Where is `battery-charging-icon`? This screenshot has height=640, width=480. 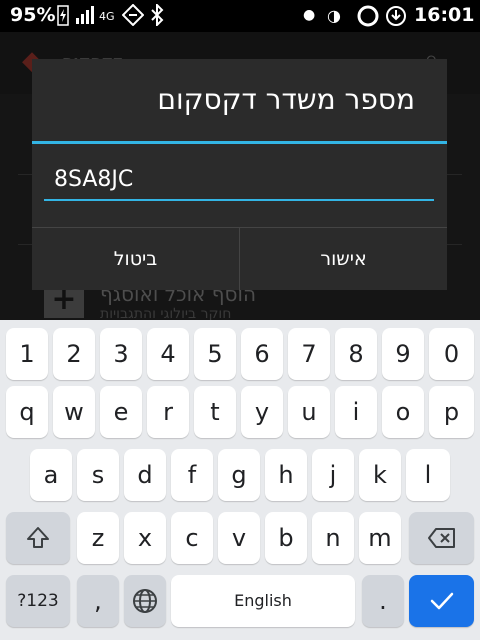
battery-charging-icon is located at coordinates (63, 15).